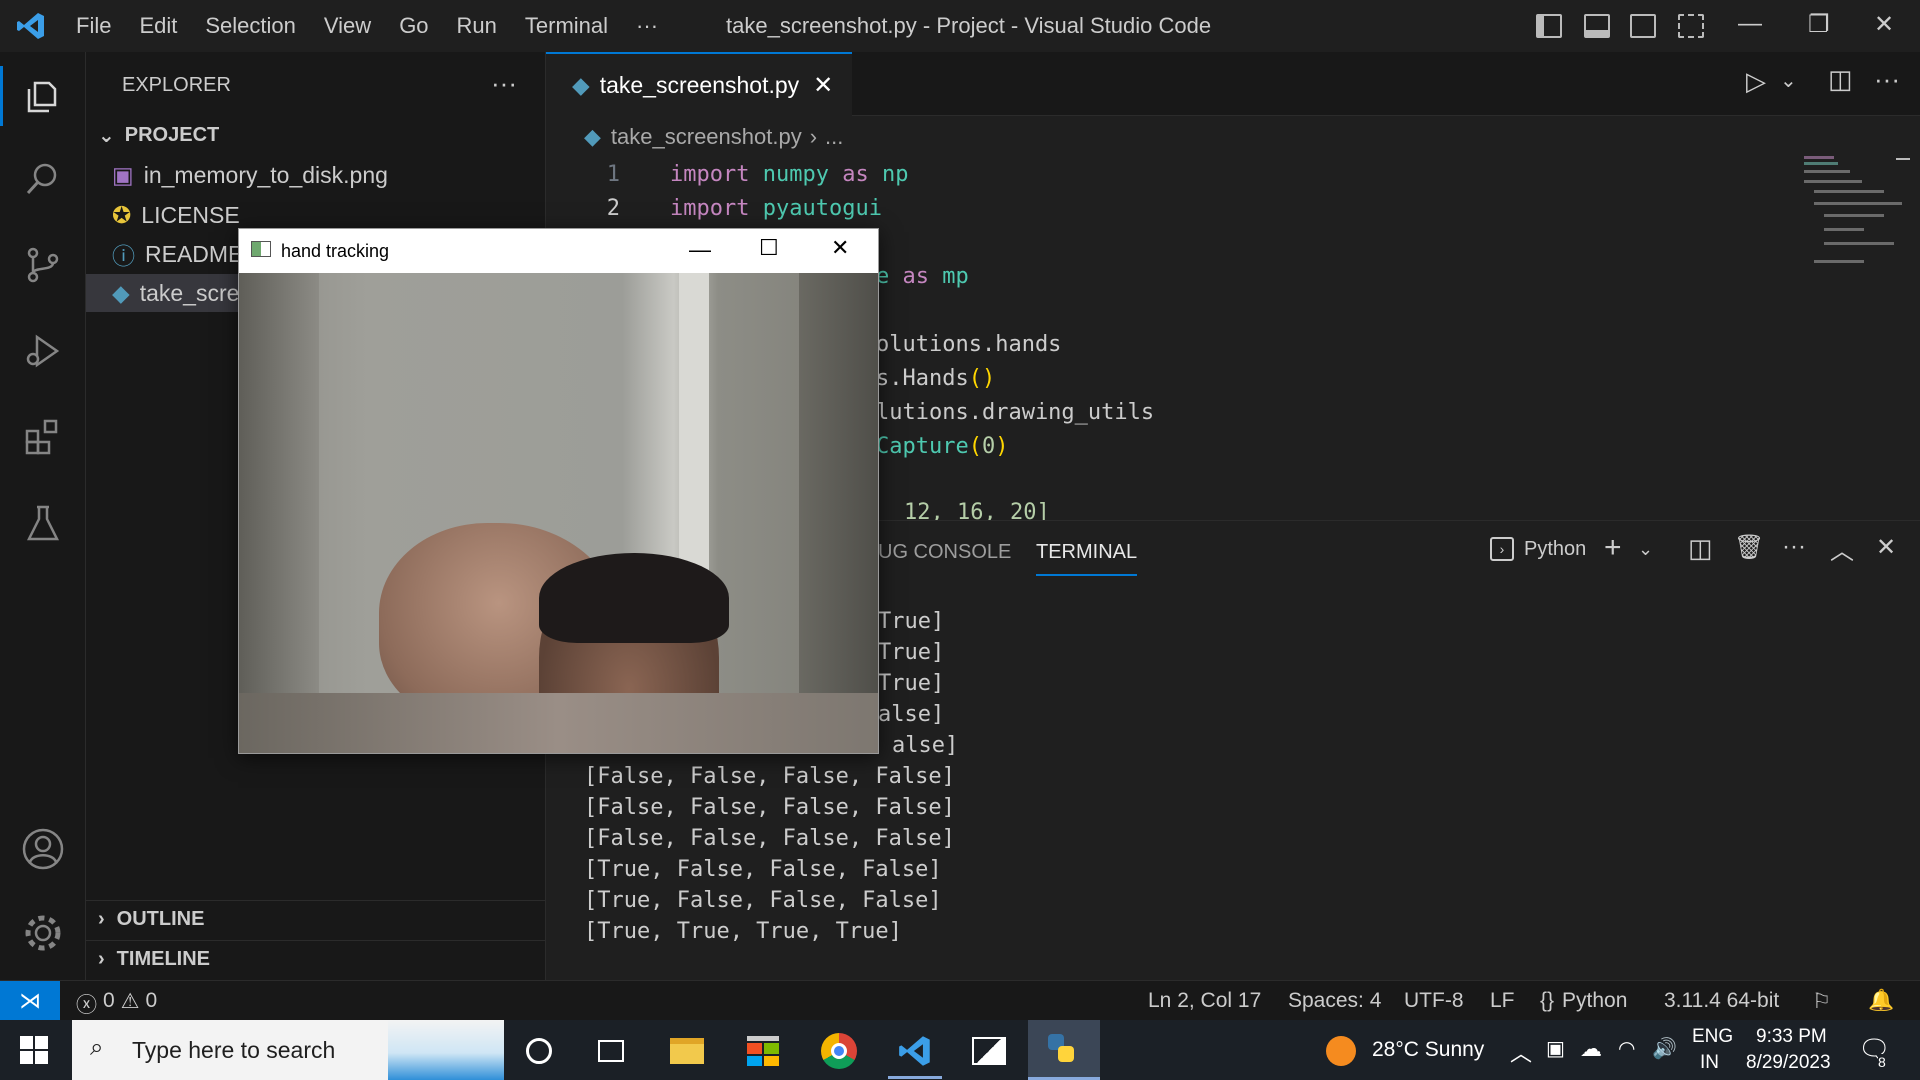 The image size is (1920, 1080). What do you see at coordinates (1549, 26) in the screenshot?
I see `toggle-sidebar-icon` at bounding box center [1549, 26].